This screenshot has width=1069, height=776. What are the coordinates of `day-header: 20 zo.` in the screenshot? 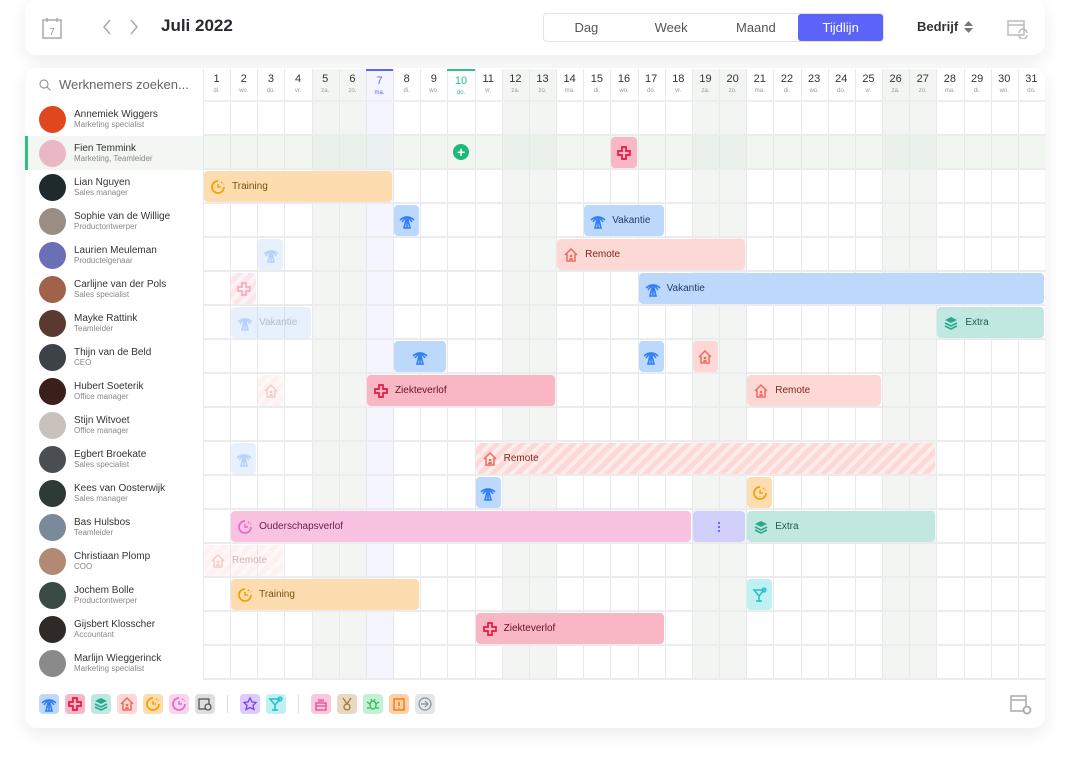 It's located at (733, 85).